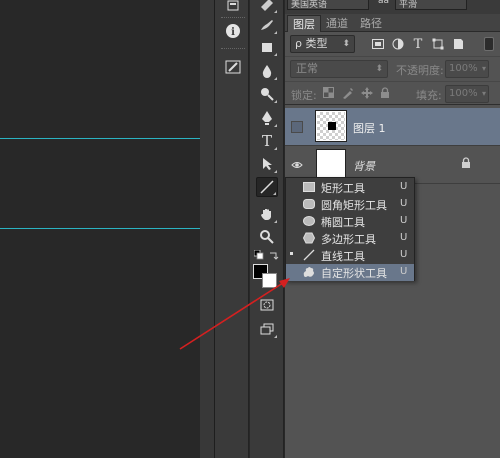 The width and height of the screenshot is (500, 458). I want to click on lock-icon, so click(466, 164).